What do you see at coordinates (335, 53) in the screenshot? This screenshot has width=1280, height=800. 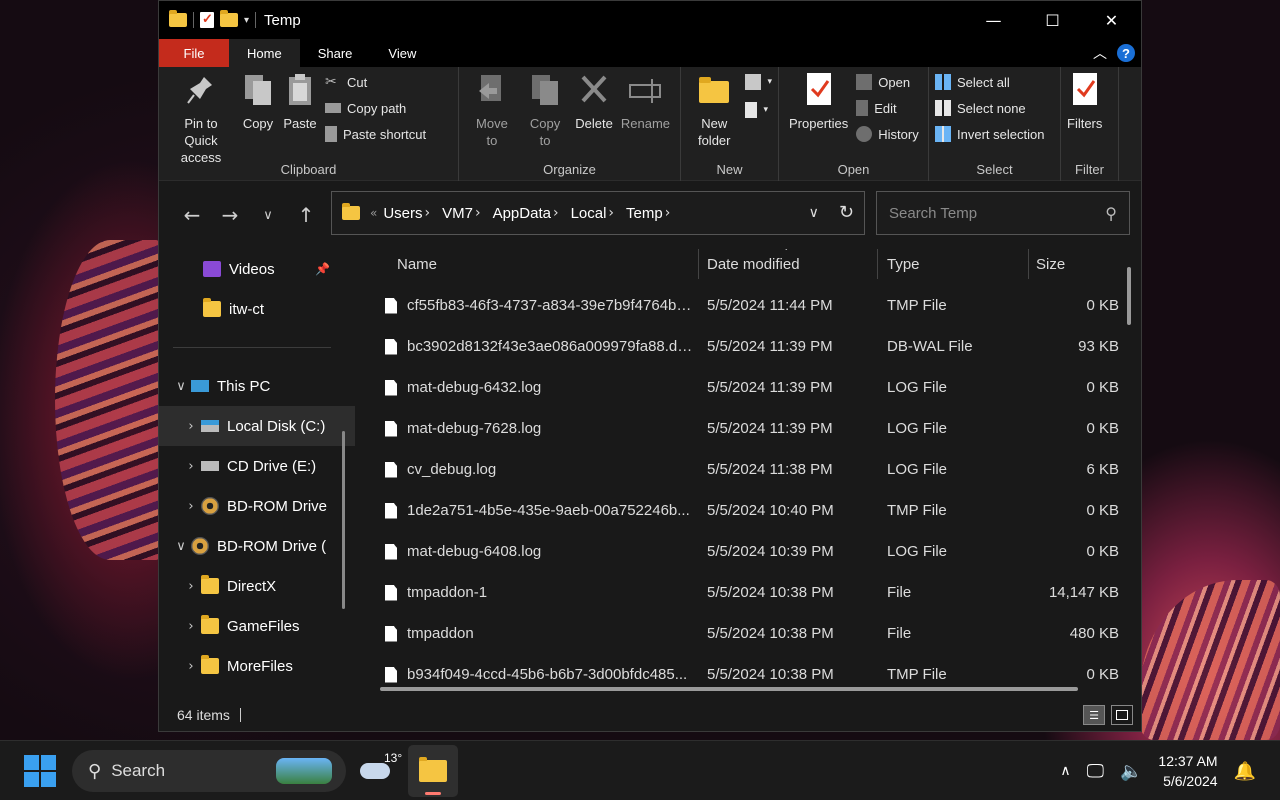 I see `tab-share: Share` at bounding box center [335, 53].